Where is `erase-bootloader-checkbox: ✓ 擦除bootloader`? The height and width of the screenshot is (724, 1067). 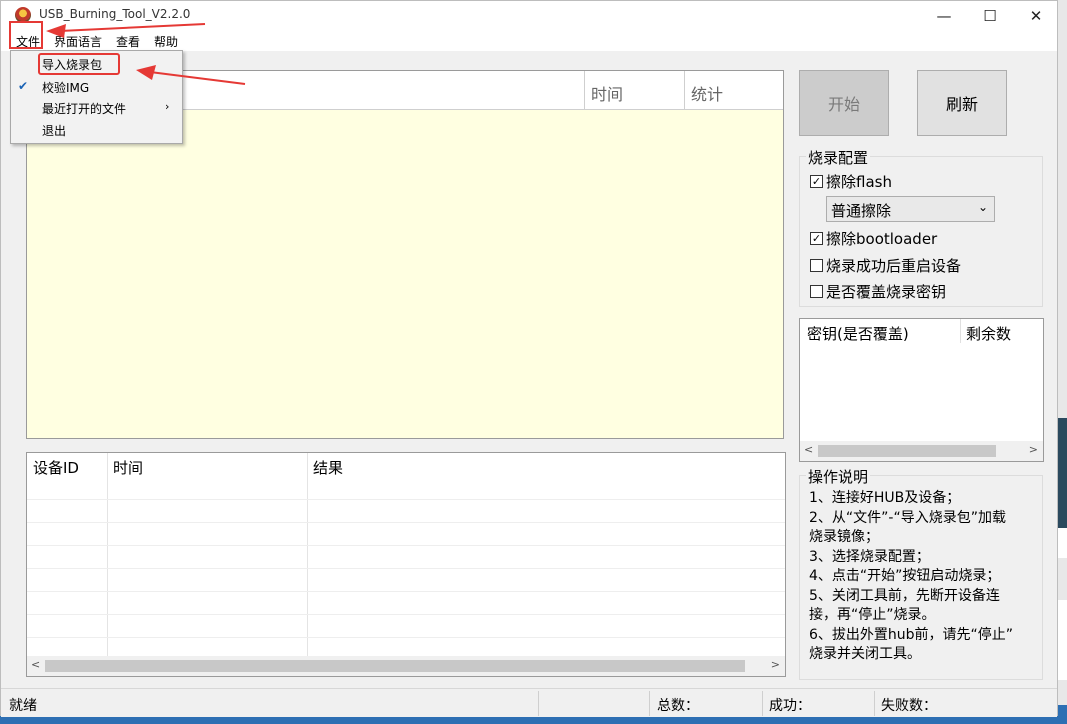 erase-bootloader-checkbox: ✓ 擦除bootloader is located at coordinates (873, 238).